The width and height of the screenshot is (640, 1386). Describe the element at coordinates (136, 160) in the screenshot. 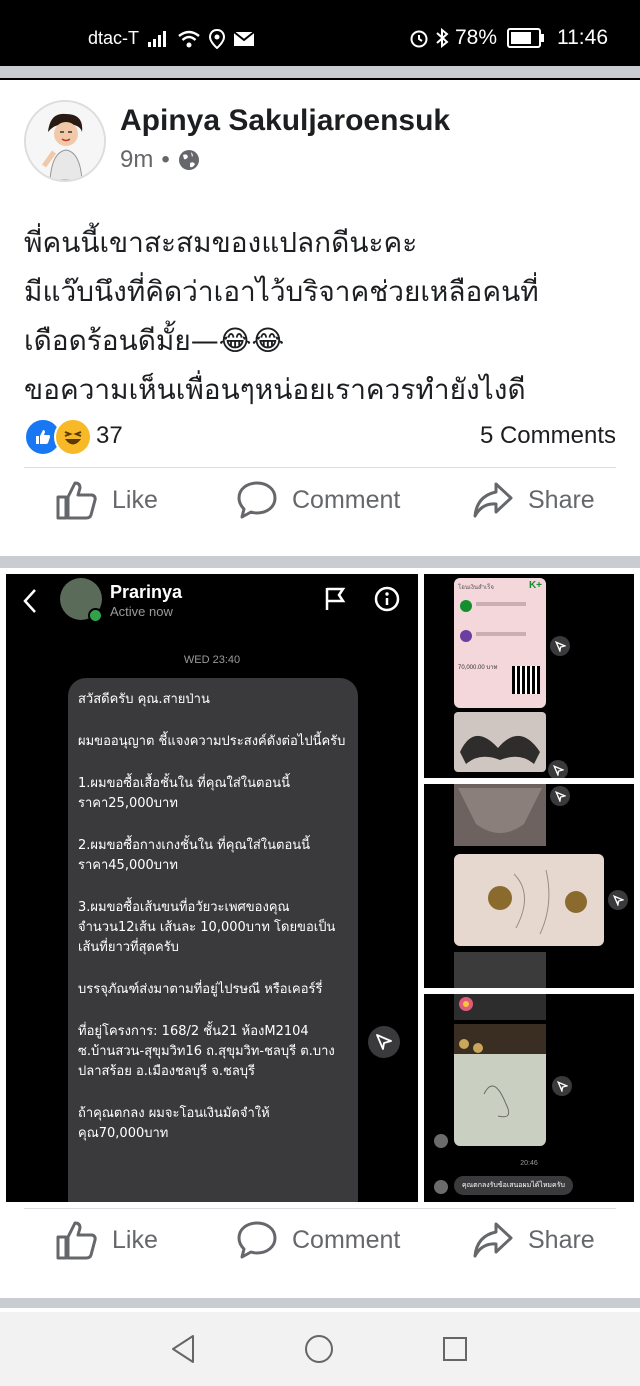

I see `post-time: 9m` at that location.